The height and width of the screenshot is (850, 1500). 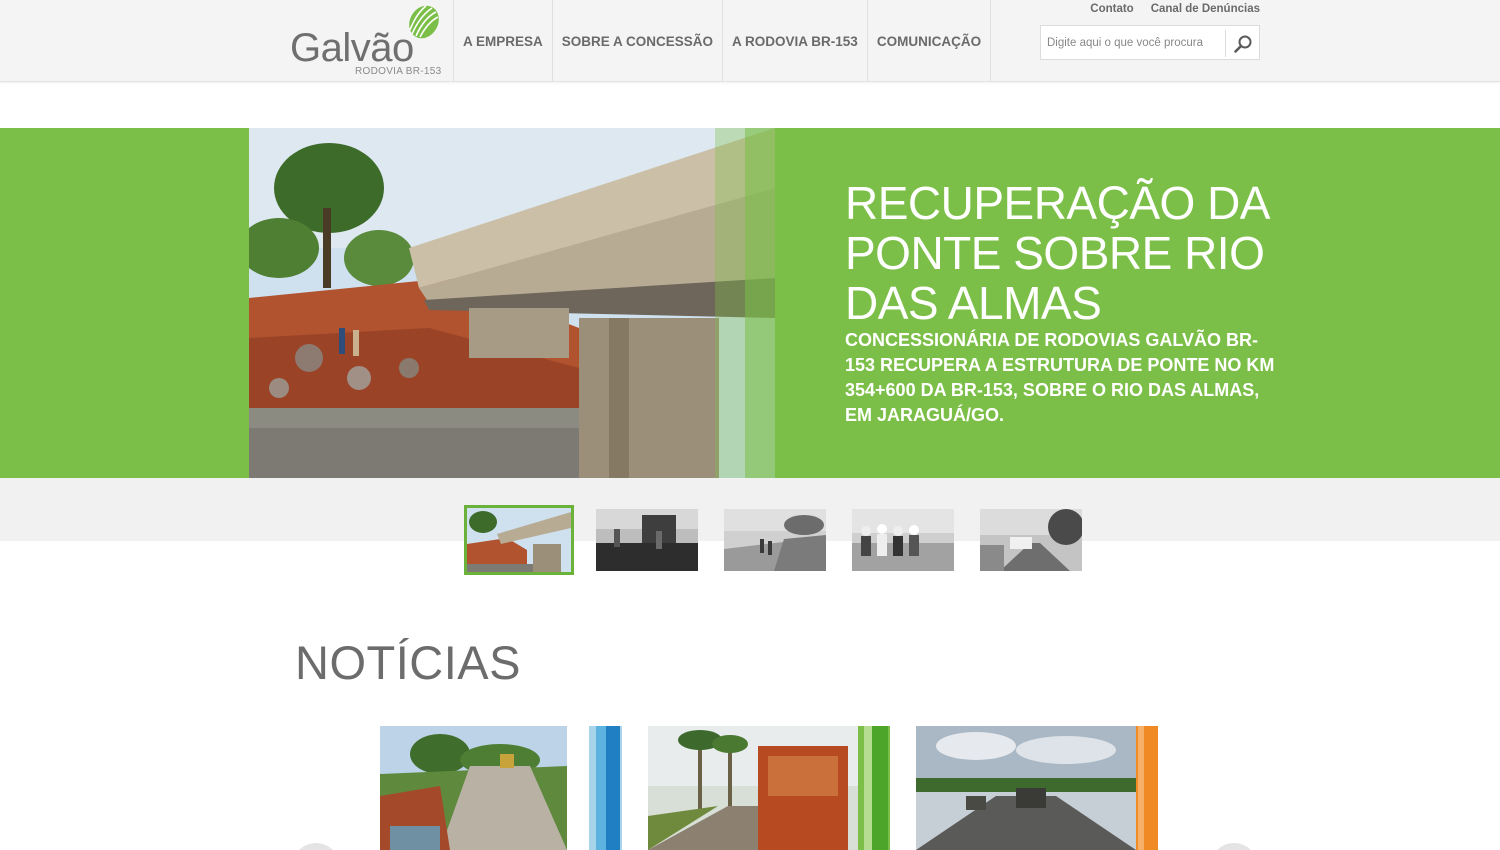 I want to click on search-button, so click(x=1242, y=43).